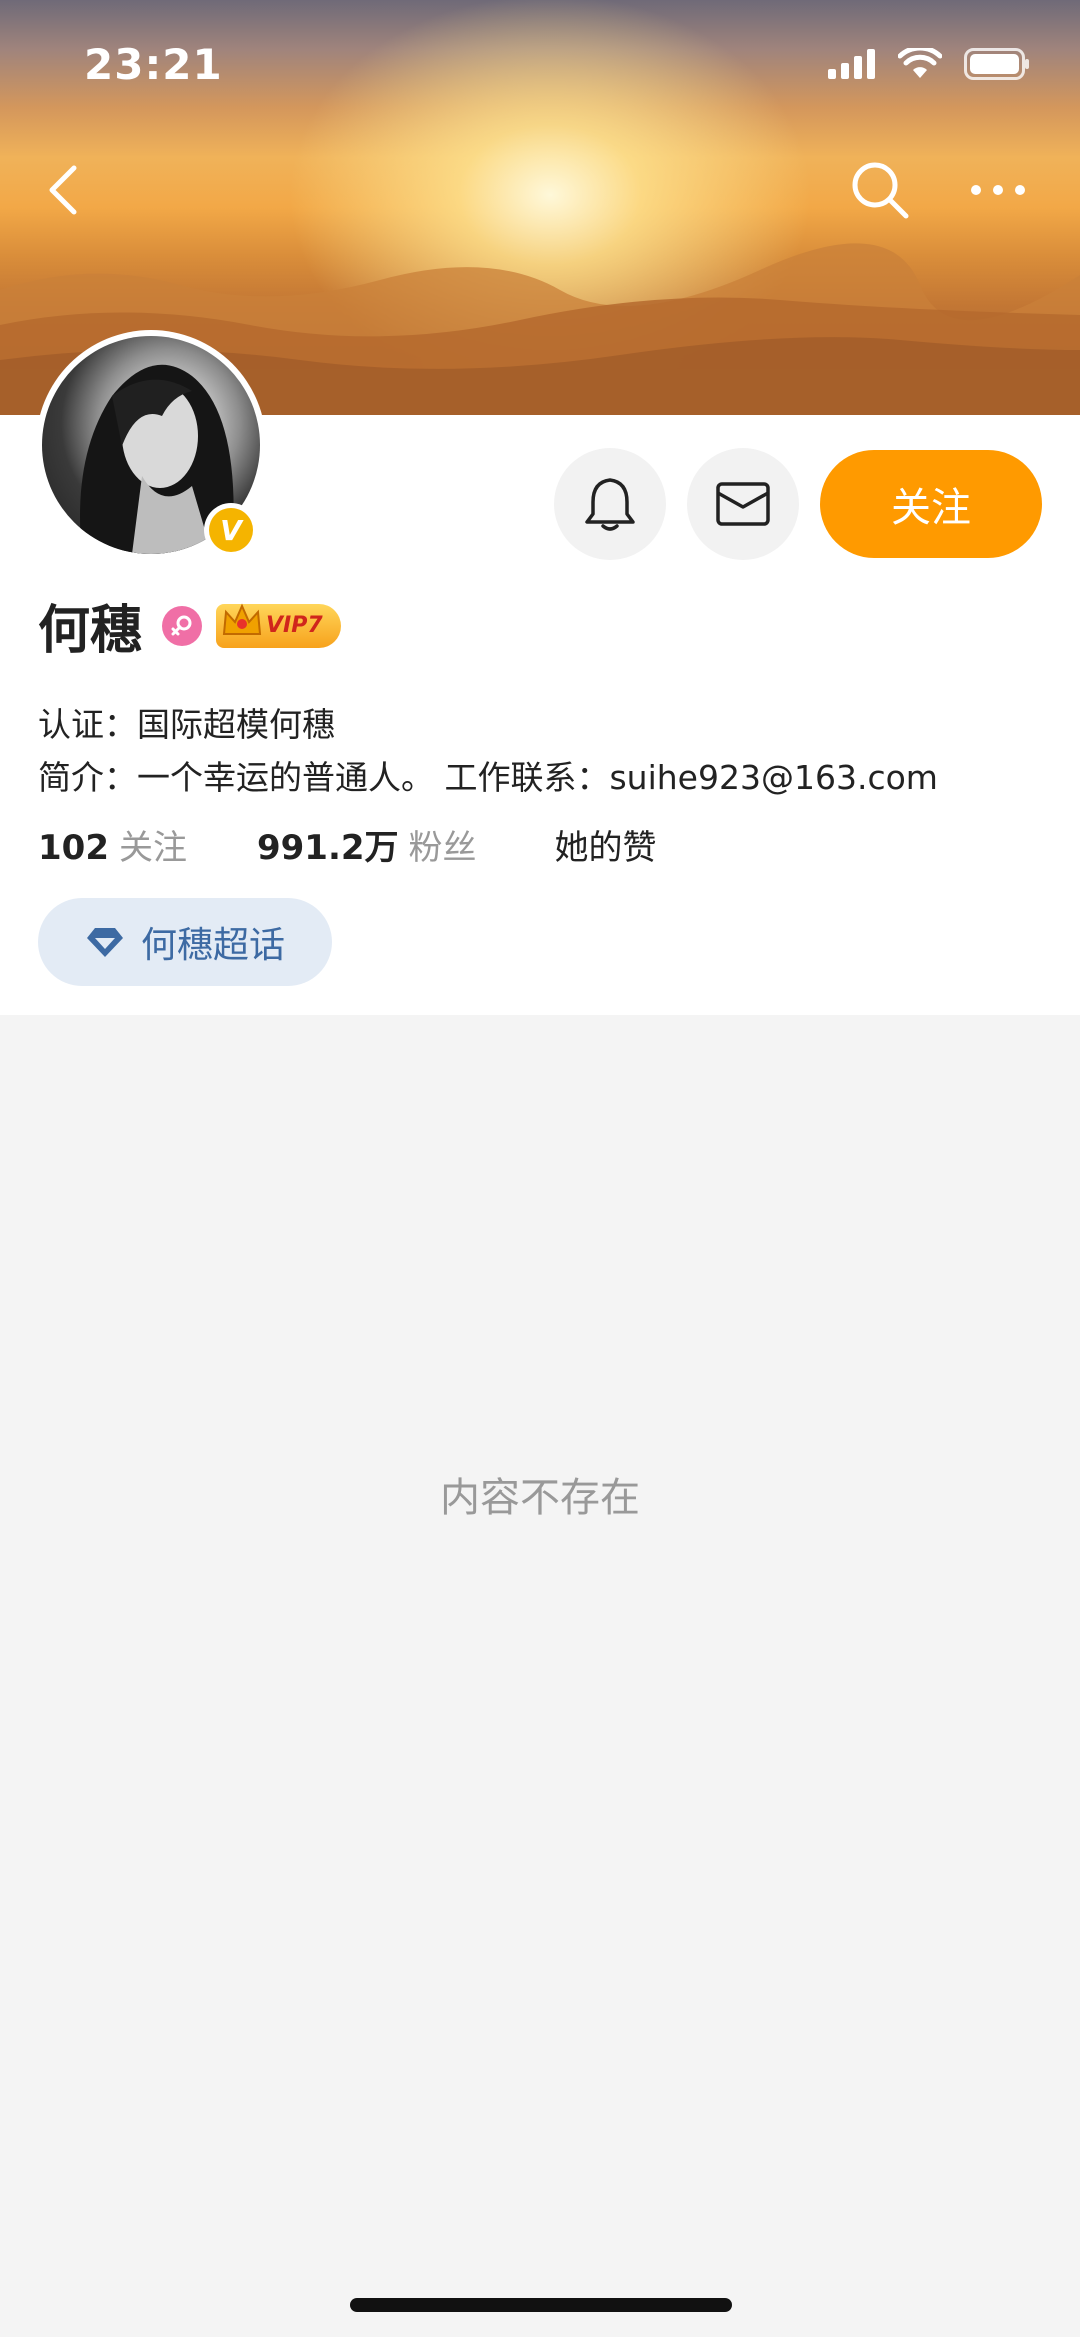 This screenshot has width=1080, height=2337. I want to click on wifi-icon, so click(920, 63).